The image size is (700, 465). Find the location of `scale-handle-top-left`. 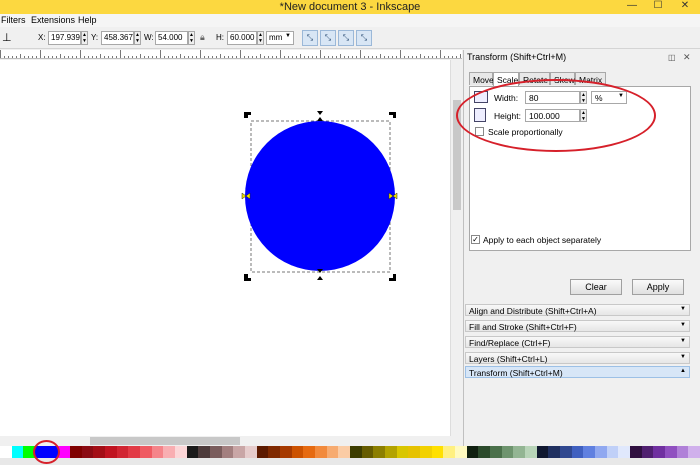

scale-handle-top-left is located at coordinates (247, 115).